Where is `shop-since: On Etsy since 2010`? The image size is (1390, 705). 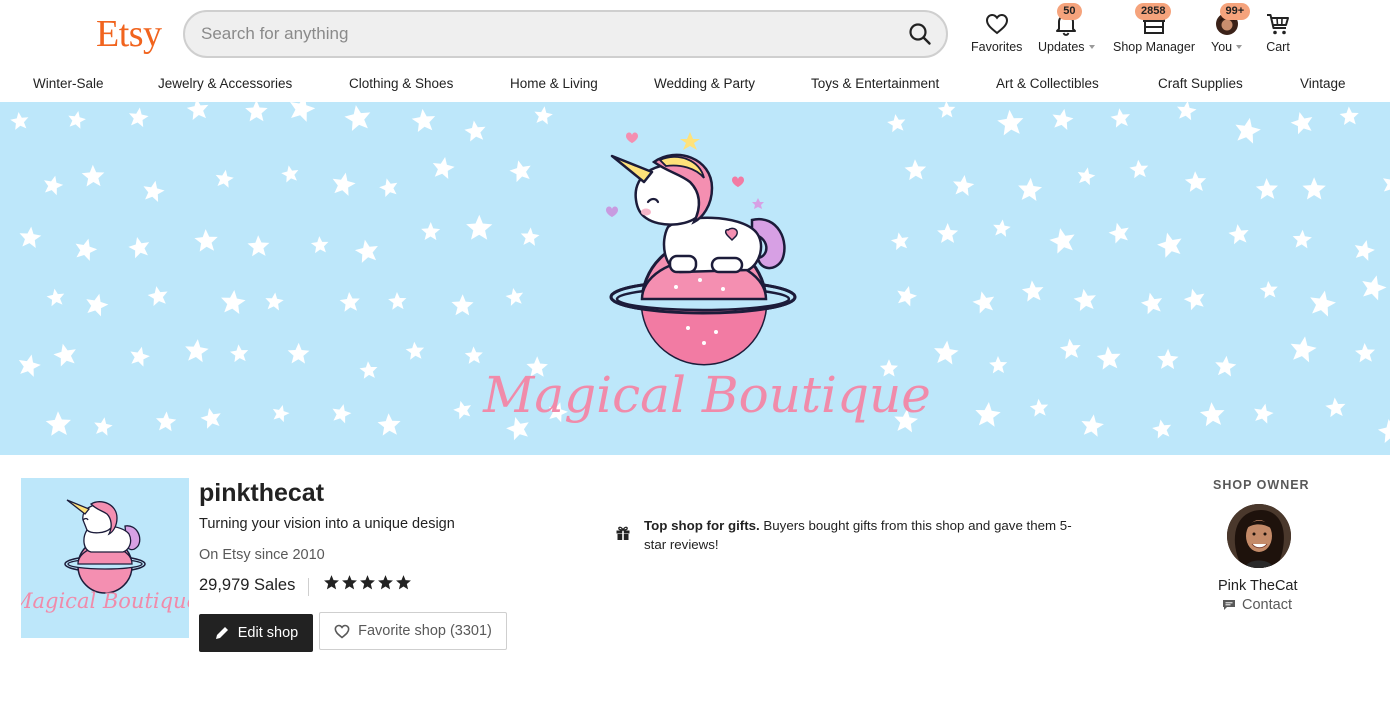 shop-since: On Etsy since 2010 is located at coordinates (262, 555).